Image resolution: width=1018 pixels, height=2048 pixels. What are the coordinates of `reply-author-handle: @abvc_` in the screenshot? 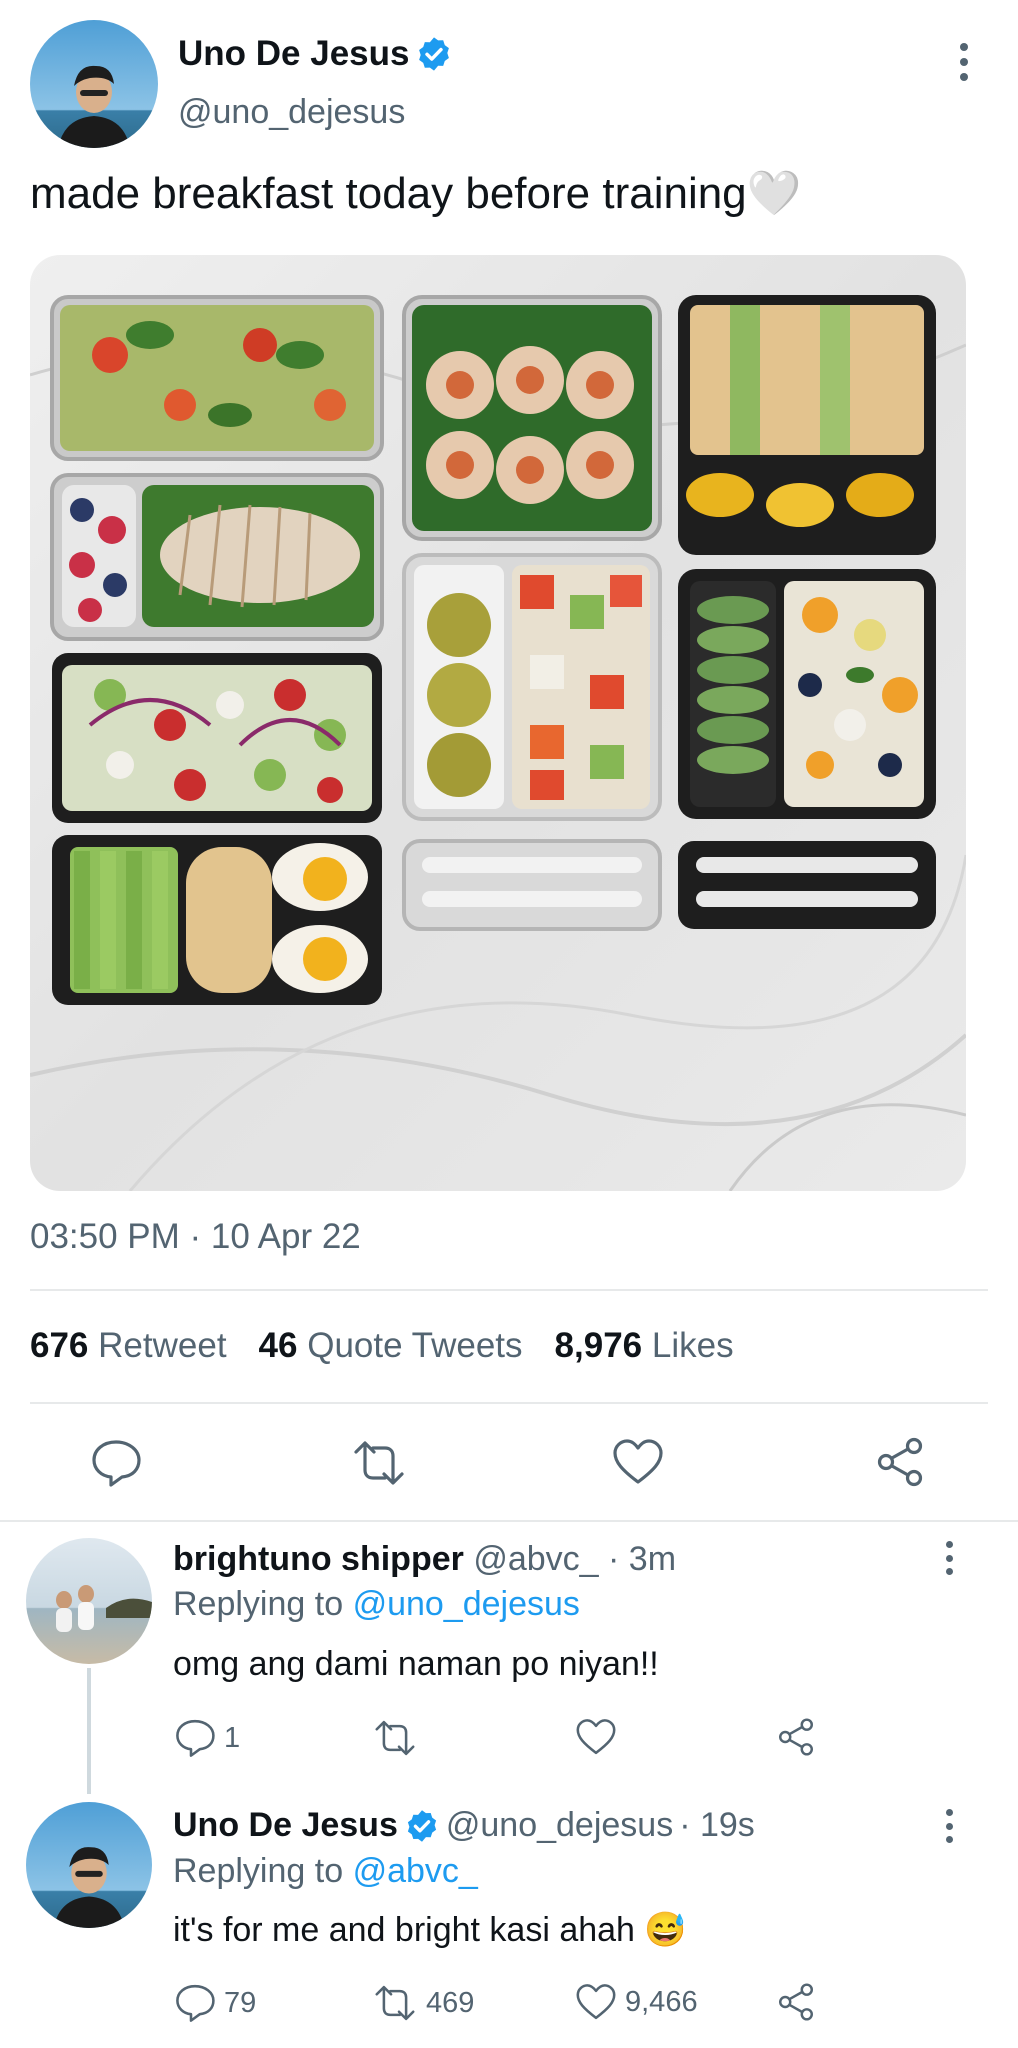 It's located at (535, 1559).